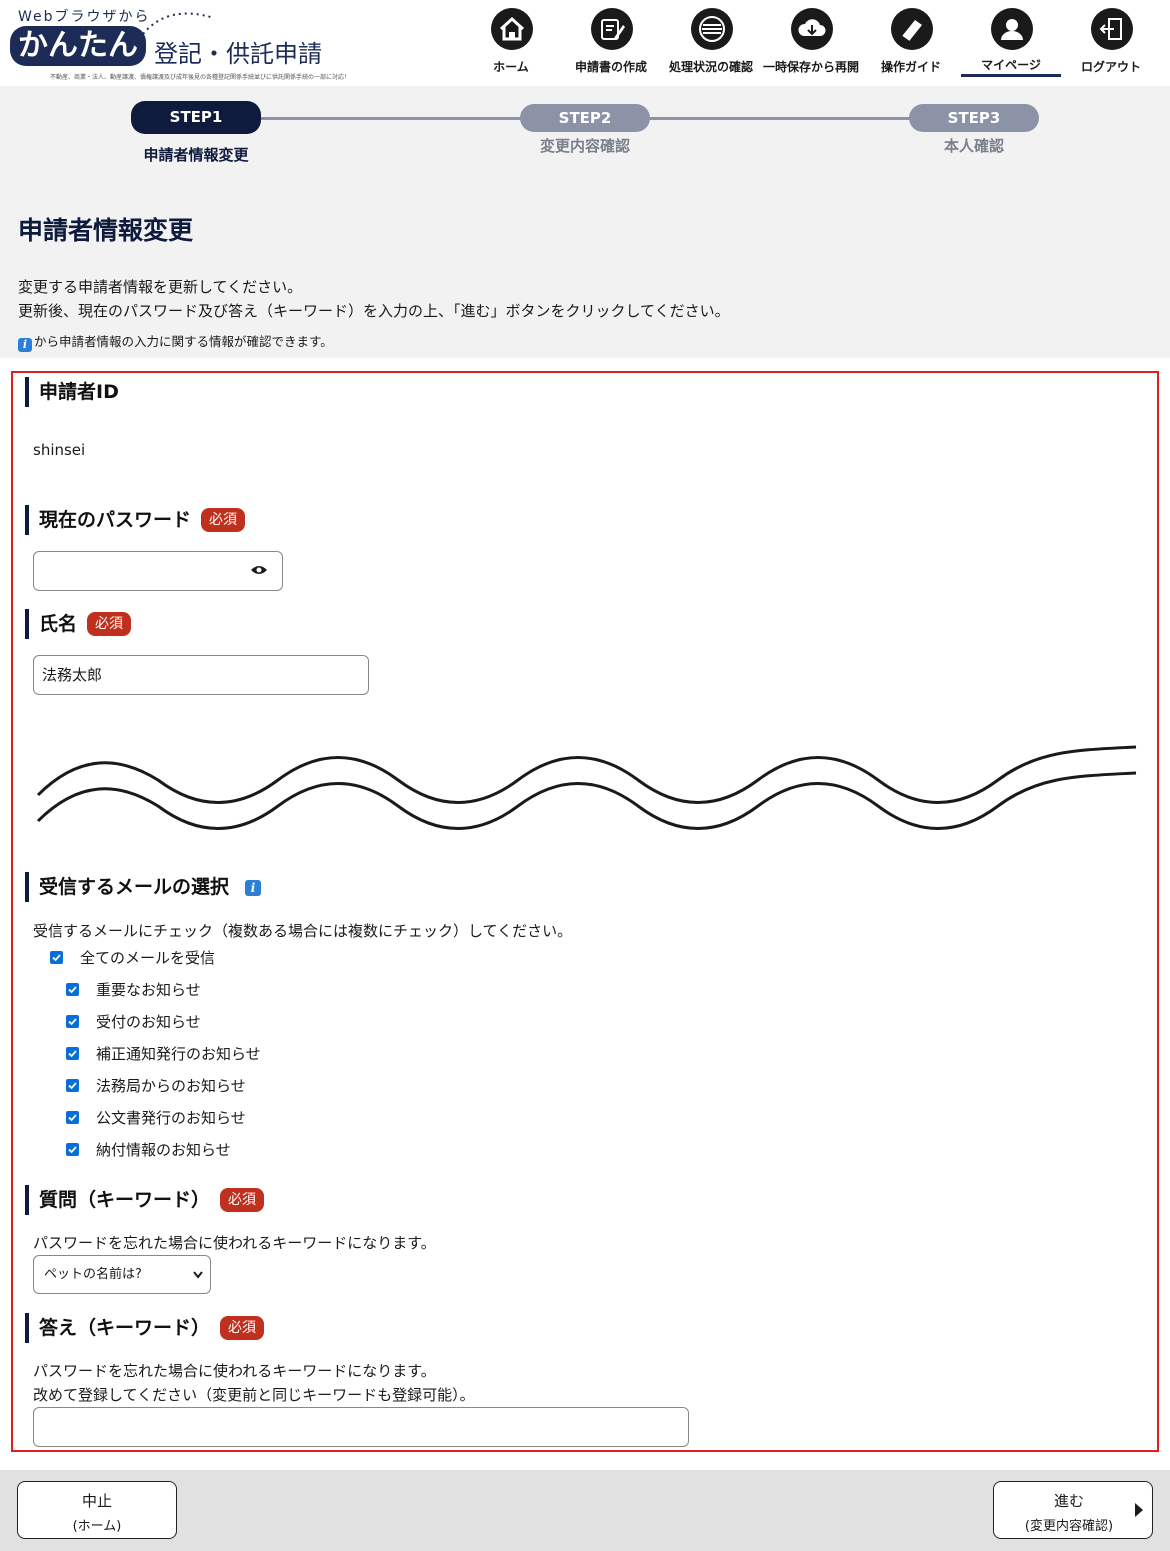  What do you see at coordinates (148, 1022) in the screenshot?
I see `mail-item-label: 受付のお知らせ` at bounding box center [148, 1022].